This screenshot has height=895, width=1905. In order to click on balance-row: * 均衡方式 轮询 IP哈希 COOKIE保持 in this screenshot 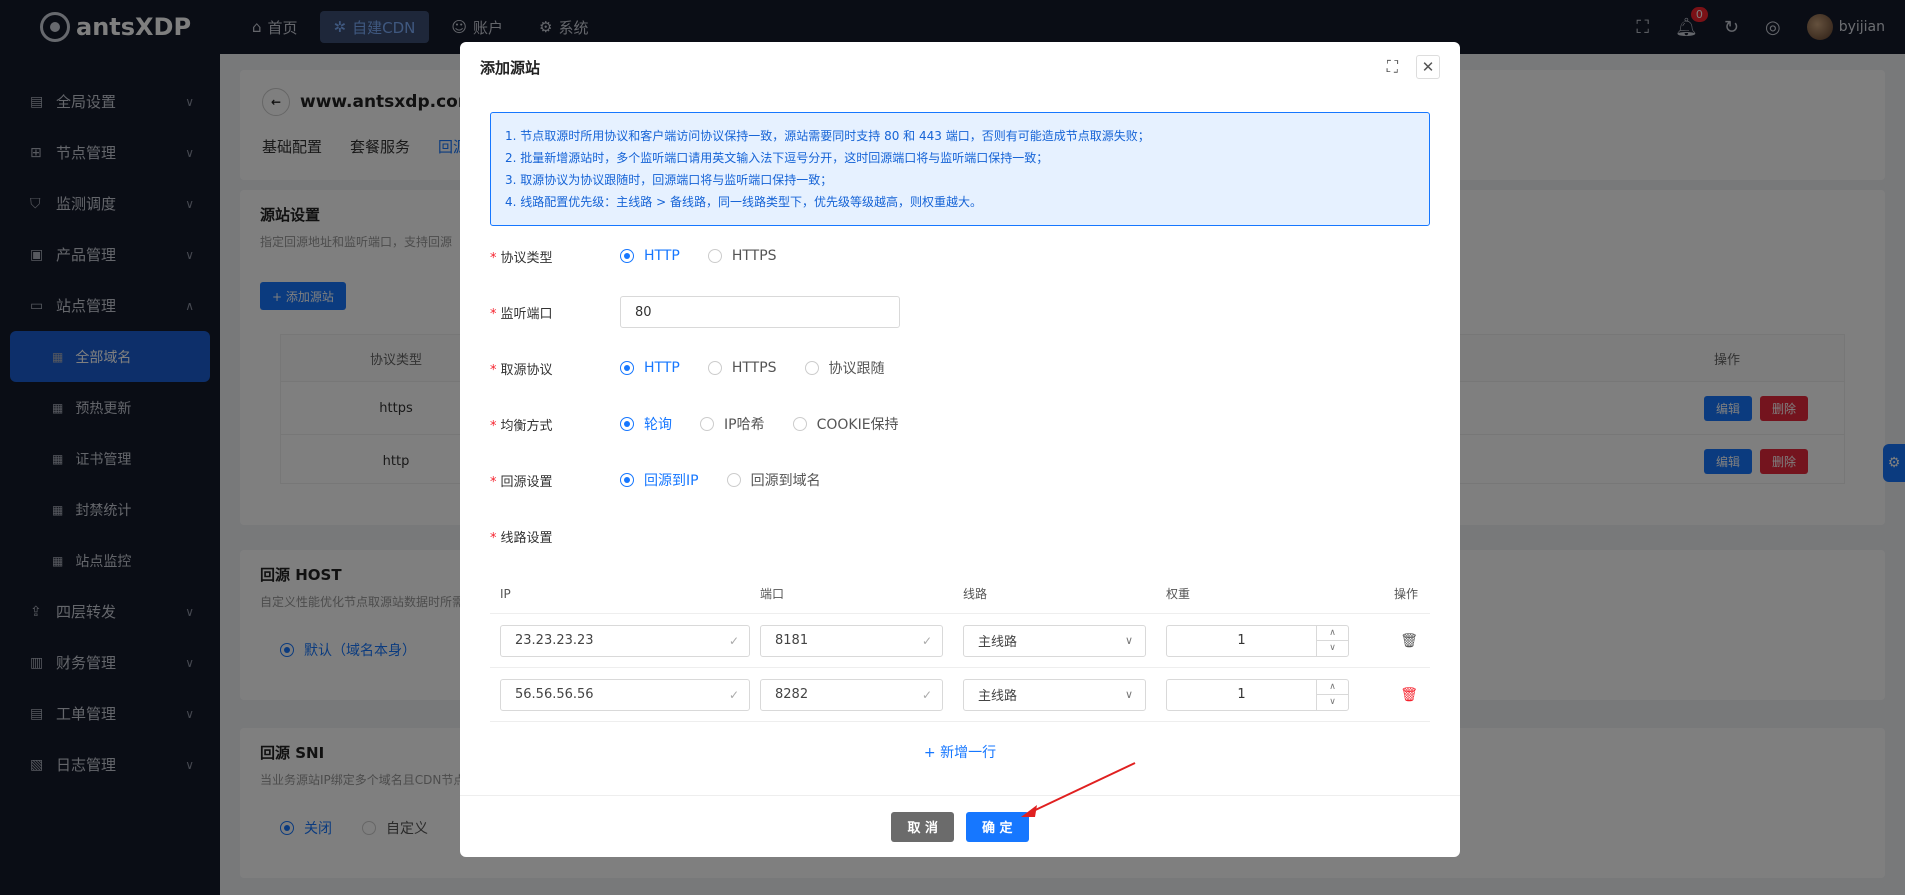, I will do `click(975, 424)`.